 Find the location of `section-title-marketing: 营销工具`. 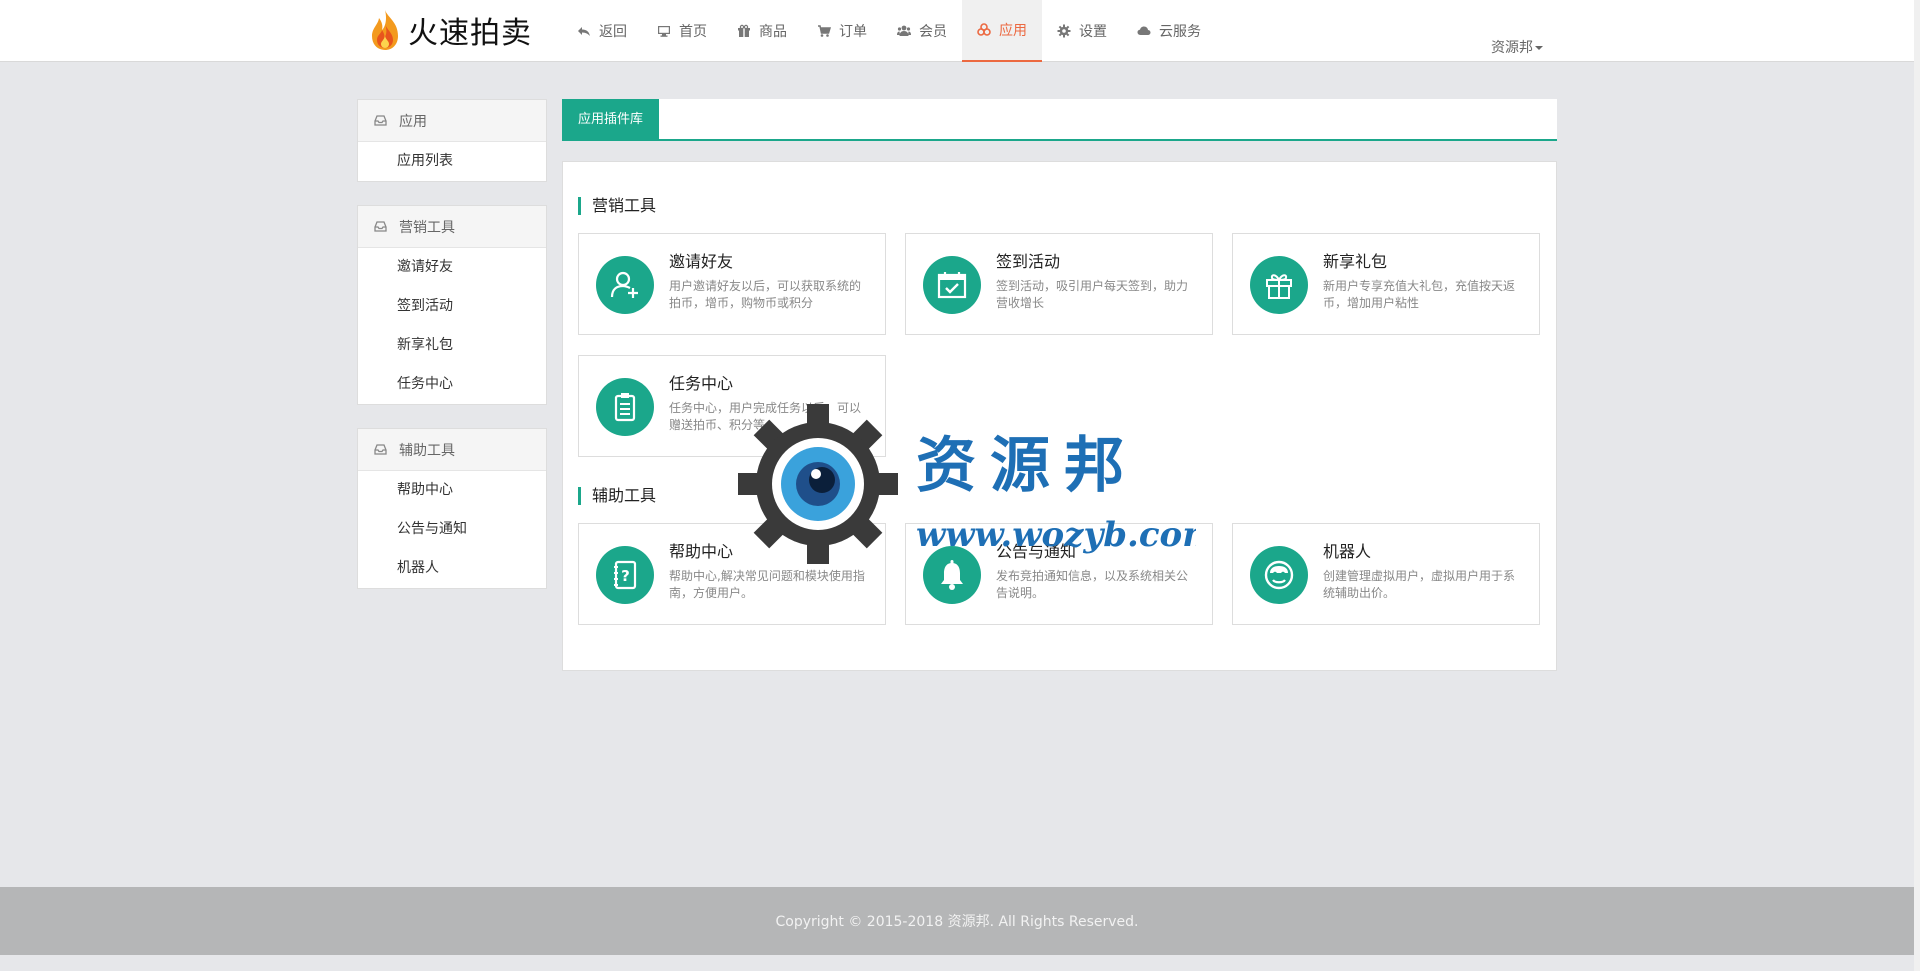

section-title-marketing: 营销工具 is located at coordinates (617, 206).